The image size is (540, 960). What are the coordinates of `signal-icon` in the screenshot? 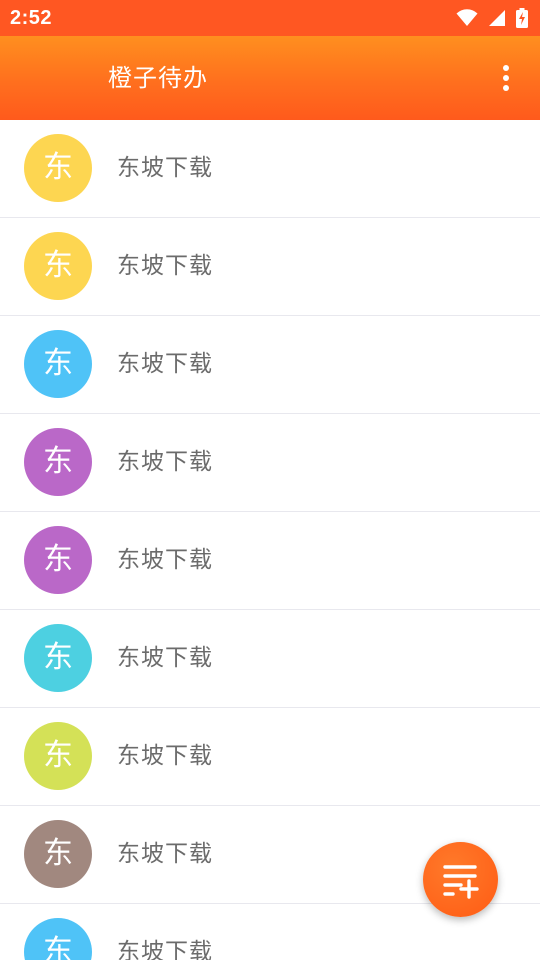 It's located at (497, 18).